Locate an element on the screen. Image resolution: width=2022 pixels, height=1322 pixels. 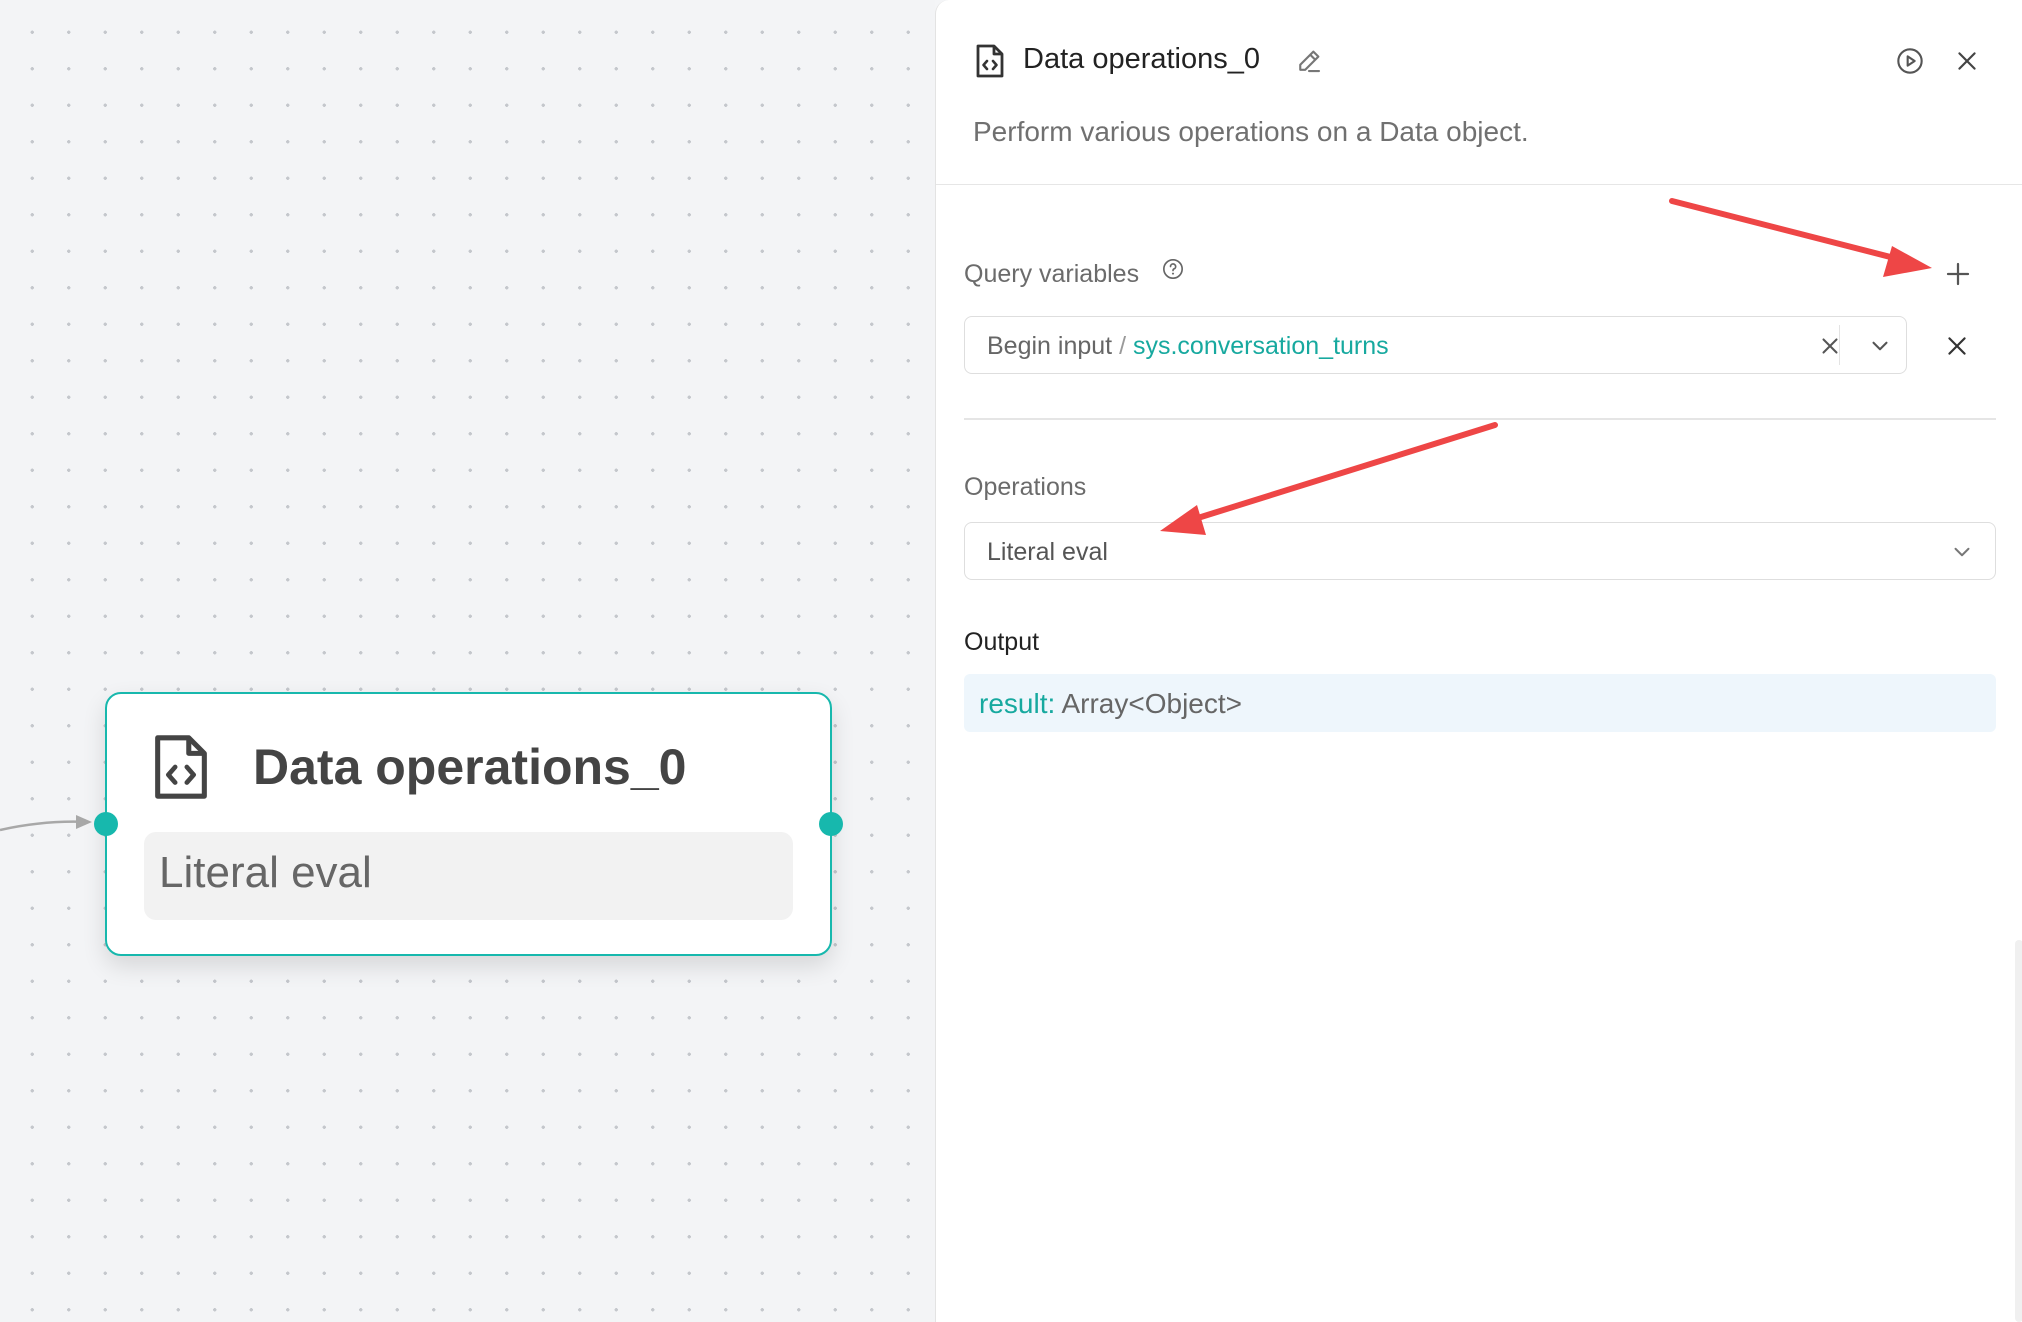
operations-selected-value: Literal eval is located at coordinates (1047, 552).